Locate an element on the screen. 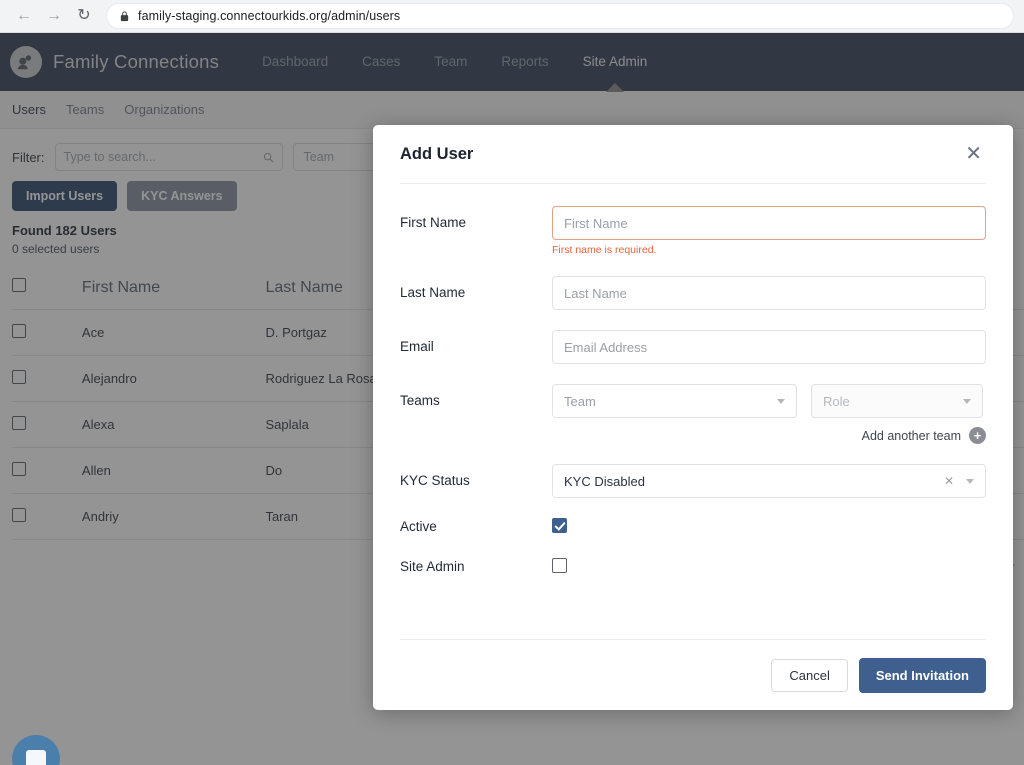 The height and width of the screenshot is (765, 1024). first-name-error: First name is required. is located at coordinates (604, 250).